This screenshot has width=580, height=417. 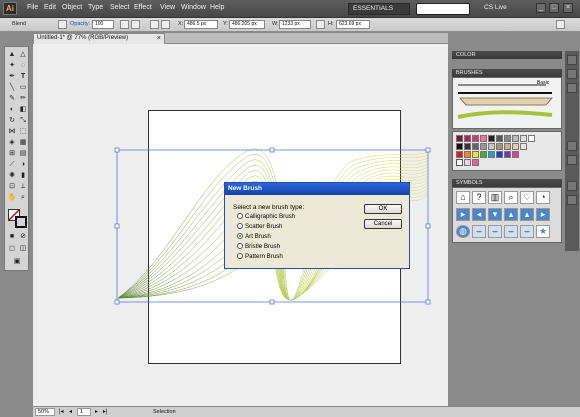 What do you see at coordinates (495, 197) in the screenshot?
I see `cart-symbol-icon: ▥` at bounding box center [495, 197].